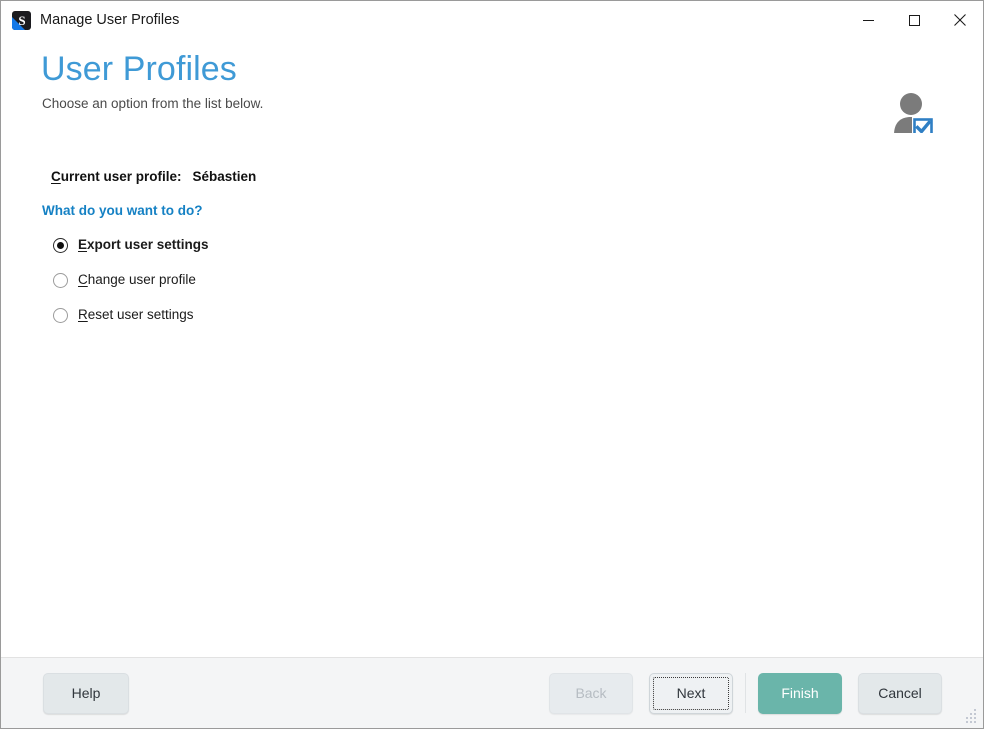 The height and width of the screenshot is (729, 984). What do you see at coordinates (121, 176) in the screenshot?
I see `current-profile-label-rest: urrent user profile:` at bounding box center [121, 176].